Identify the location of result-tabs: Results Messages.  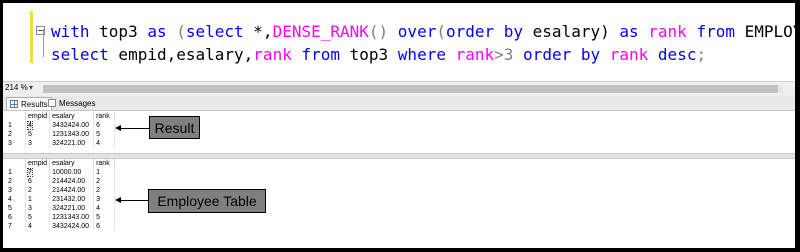
(399, 103).